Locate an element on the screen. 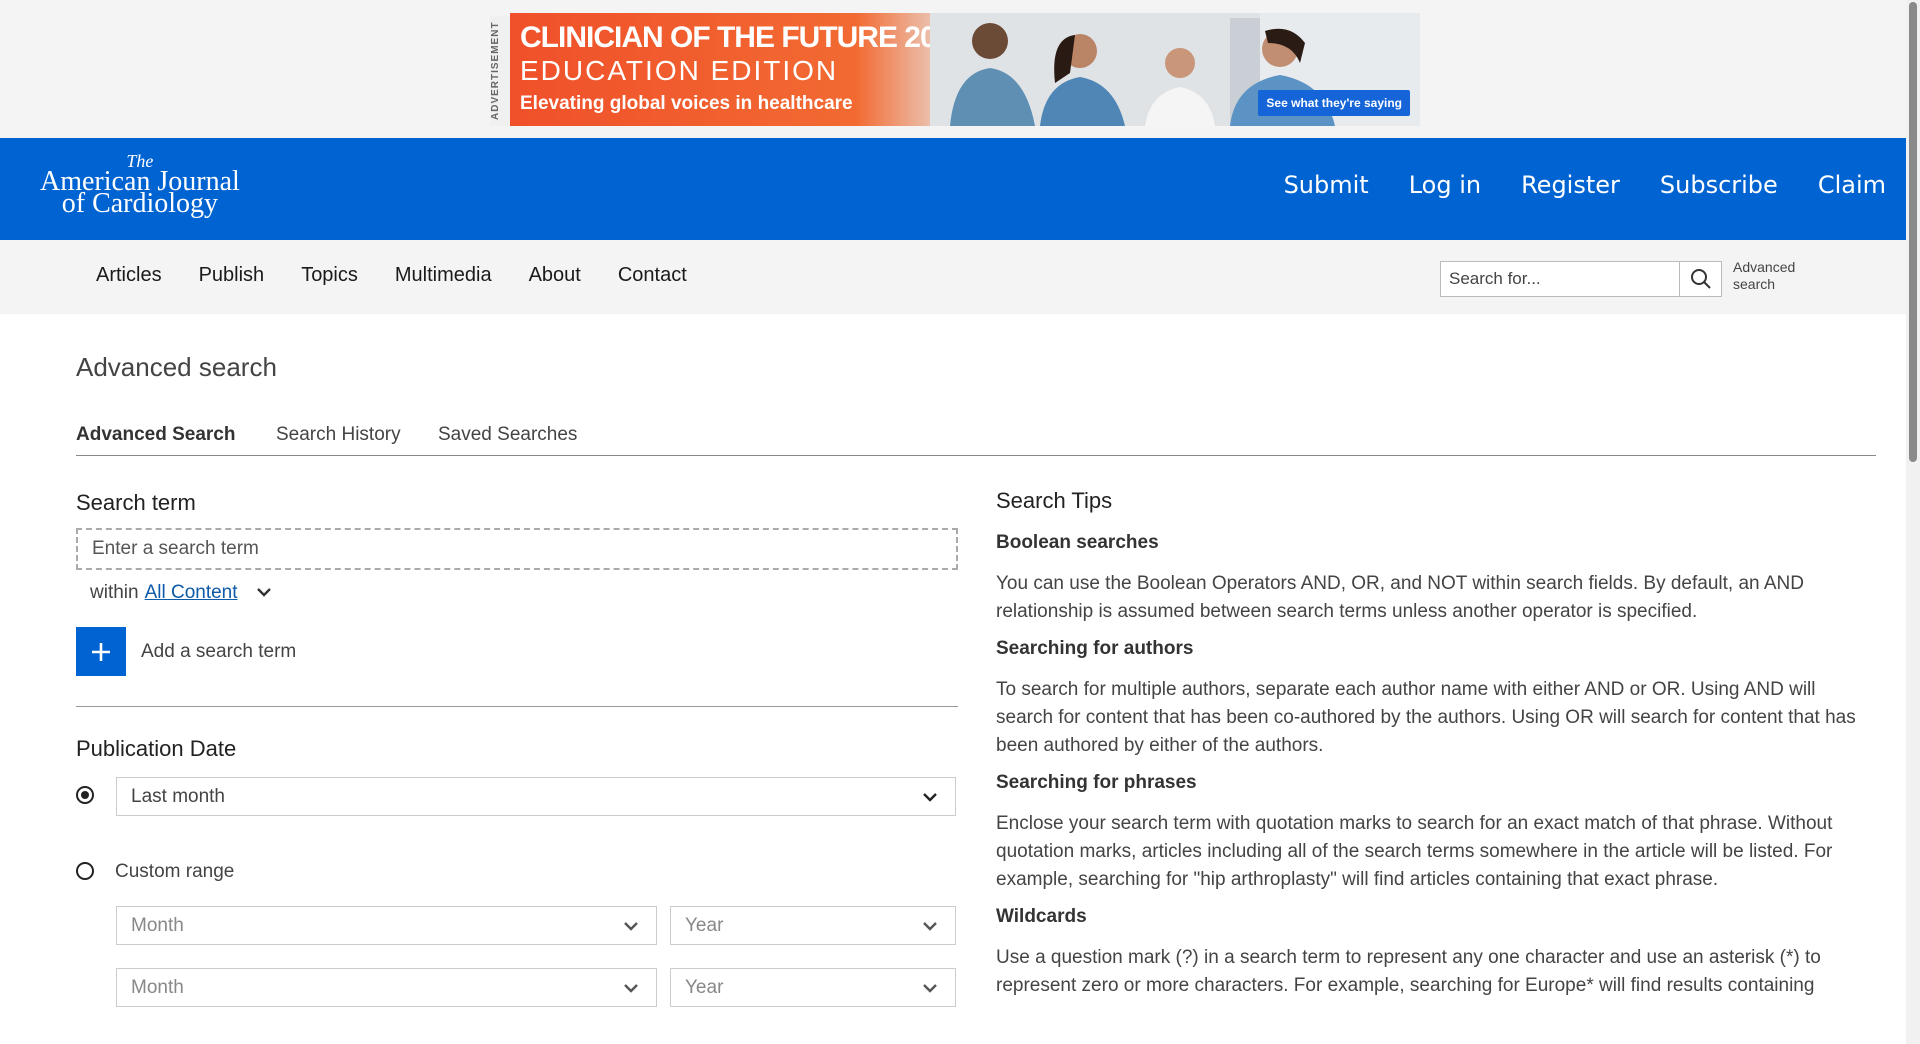  claim-link: Claim is located at coordinates (1852, 185).